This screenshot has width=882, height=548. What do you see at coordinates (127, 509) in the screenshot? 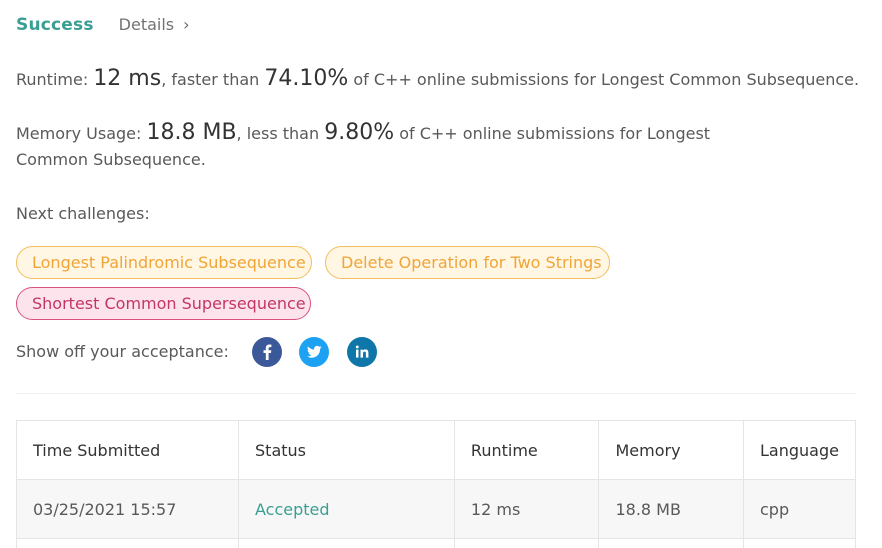
I see `cell-time-submitted: 03/25/2021 15:57` at bounding box center [127, 509].